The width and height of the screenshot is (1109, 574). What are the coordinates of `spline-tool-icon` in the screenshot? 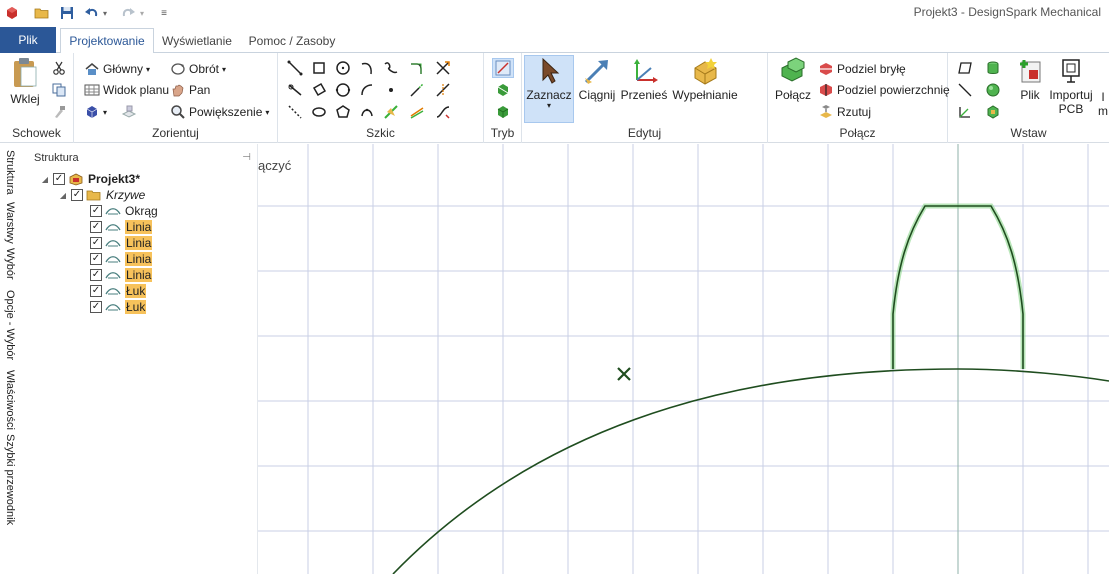 It's located at (391, 68).